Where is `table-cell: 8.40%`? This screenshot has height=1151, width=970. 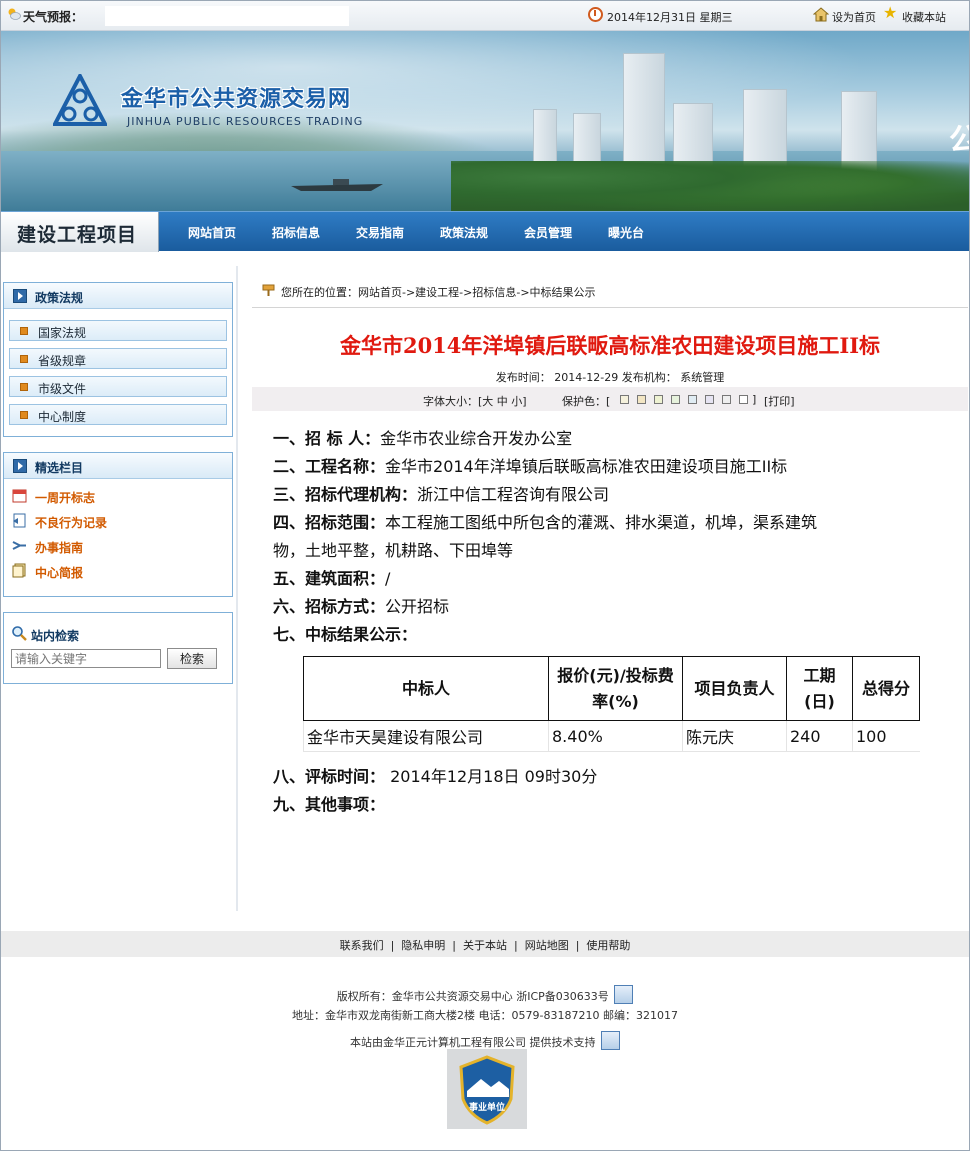 table-cell: 8.40% is located at coordinates (615, 736).